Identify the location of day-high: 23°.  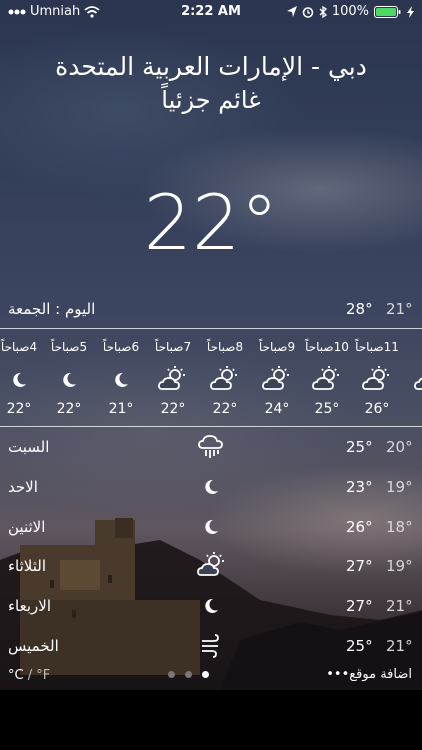
(359, 487).